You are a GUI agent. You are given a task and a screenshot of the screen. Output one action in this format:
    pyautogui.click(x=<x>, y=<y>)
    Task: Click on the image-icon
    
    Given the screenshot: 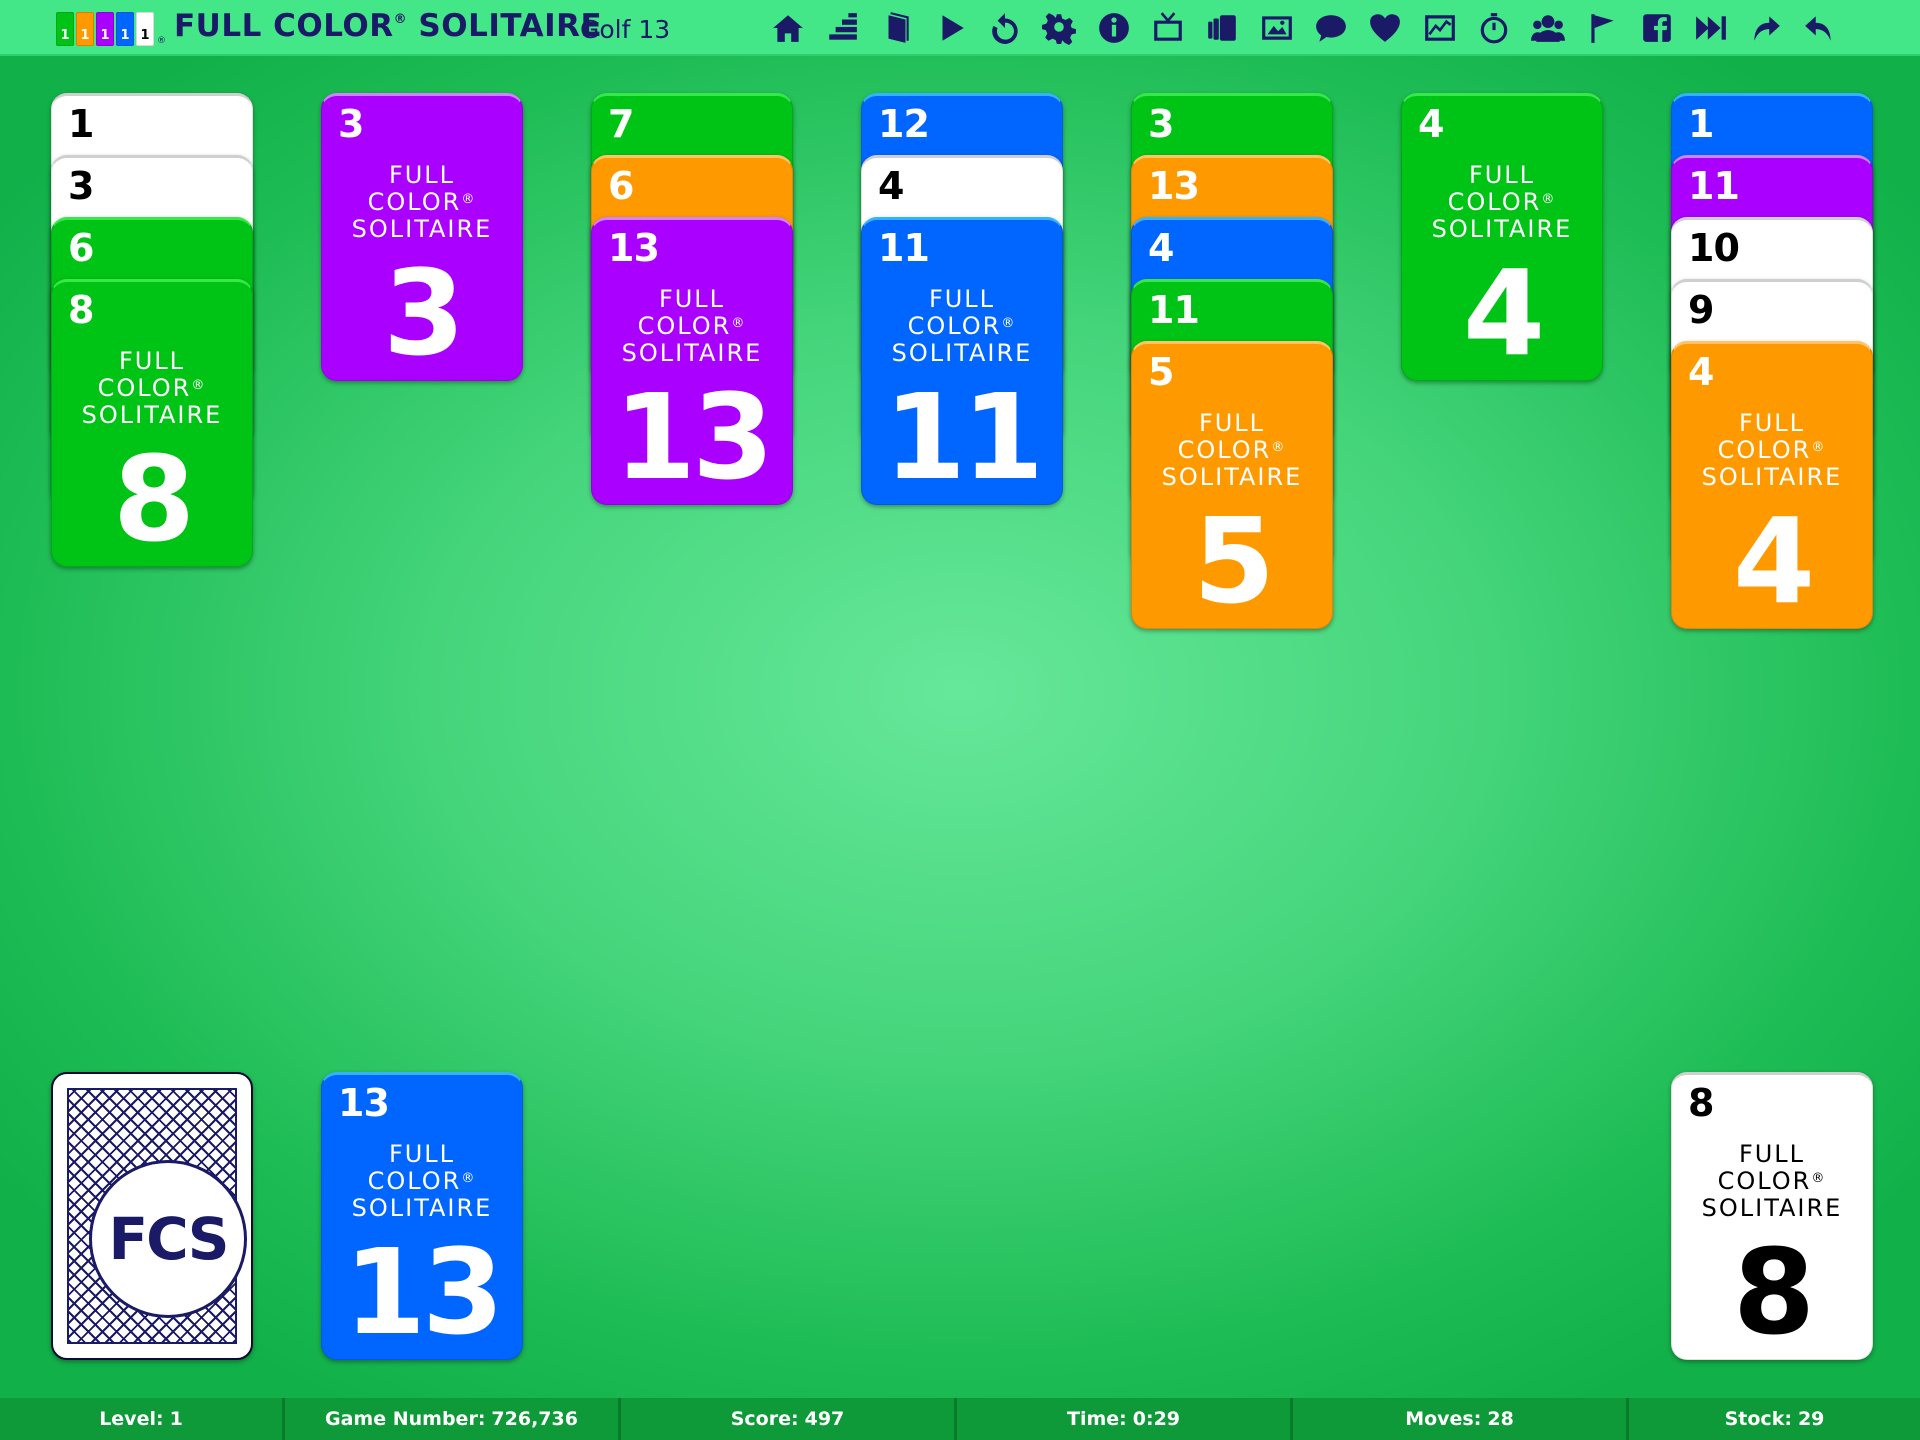 What is the action you would take?
    pyautogui.click(x=1276, y=28)
    